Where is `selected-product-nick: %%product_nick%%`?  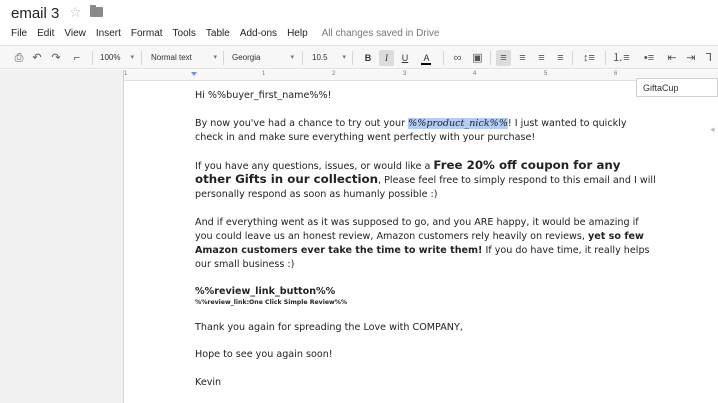 selected-product-nick: %%product_nick%% is located at coordinates (458, 123).